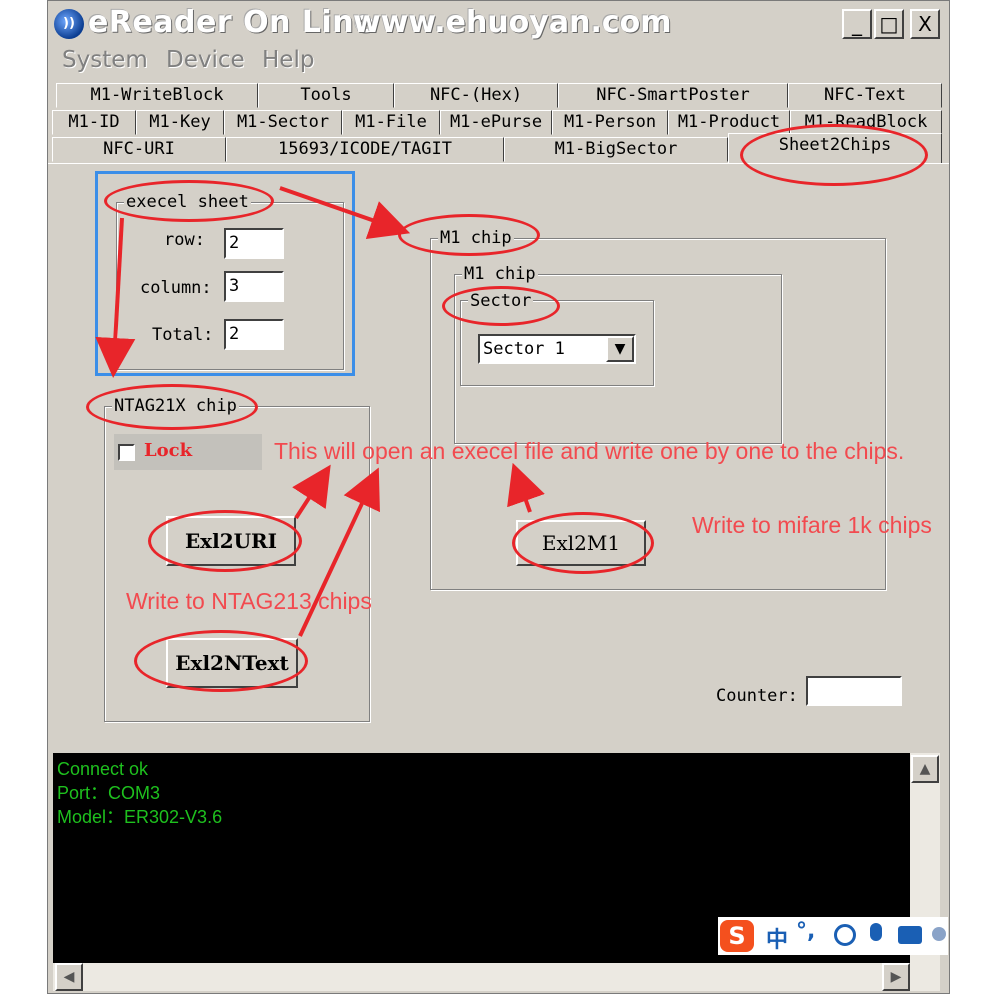 The height and width of the screenshot is (1000, 1000). Describe the element at coordinates (834, 155) in the screenshot. I see `ring-sheet2chips` at that location.